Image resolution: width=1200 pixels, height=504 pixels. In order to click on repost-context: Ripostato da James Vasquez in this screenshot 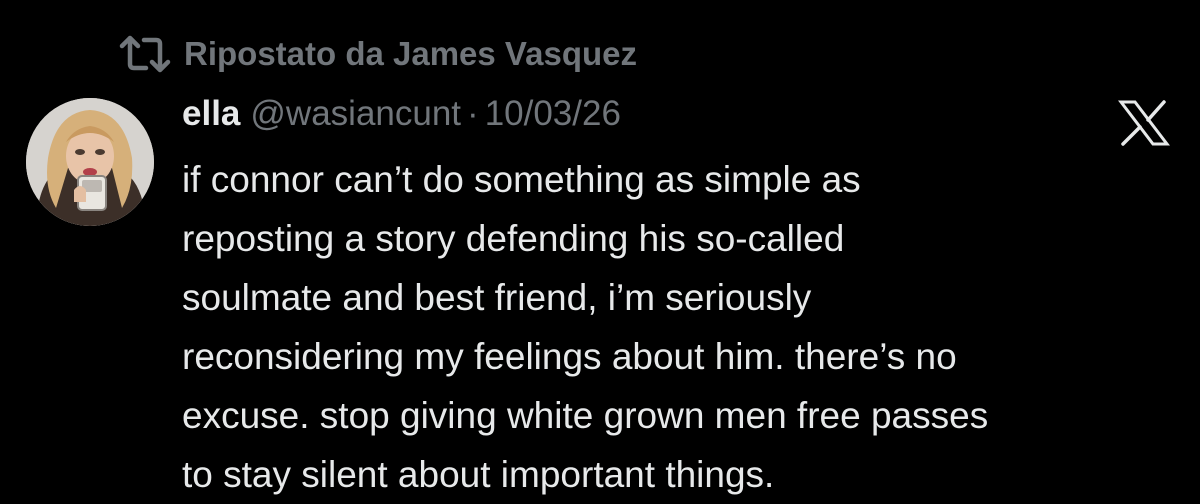, I will do `click(377, 54)`.